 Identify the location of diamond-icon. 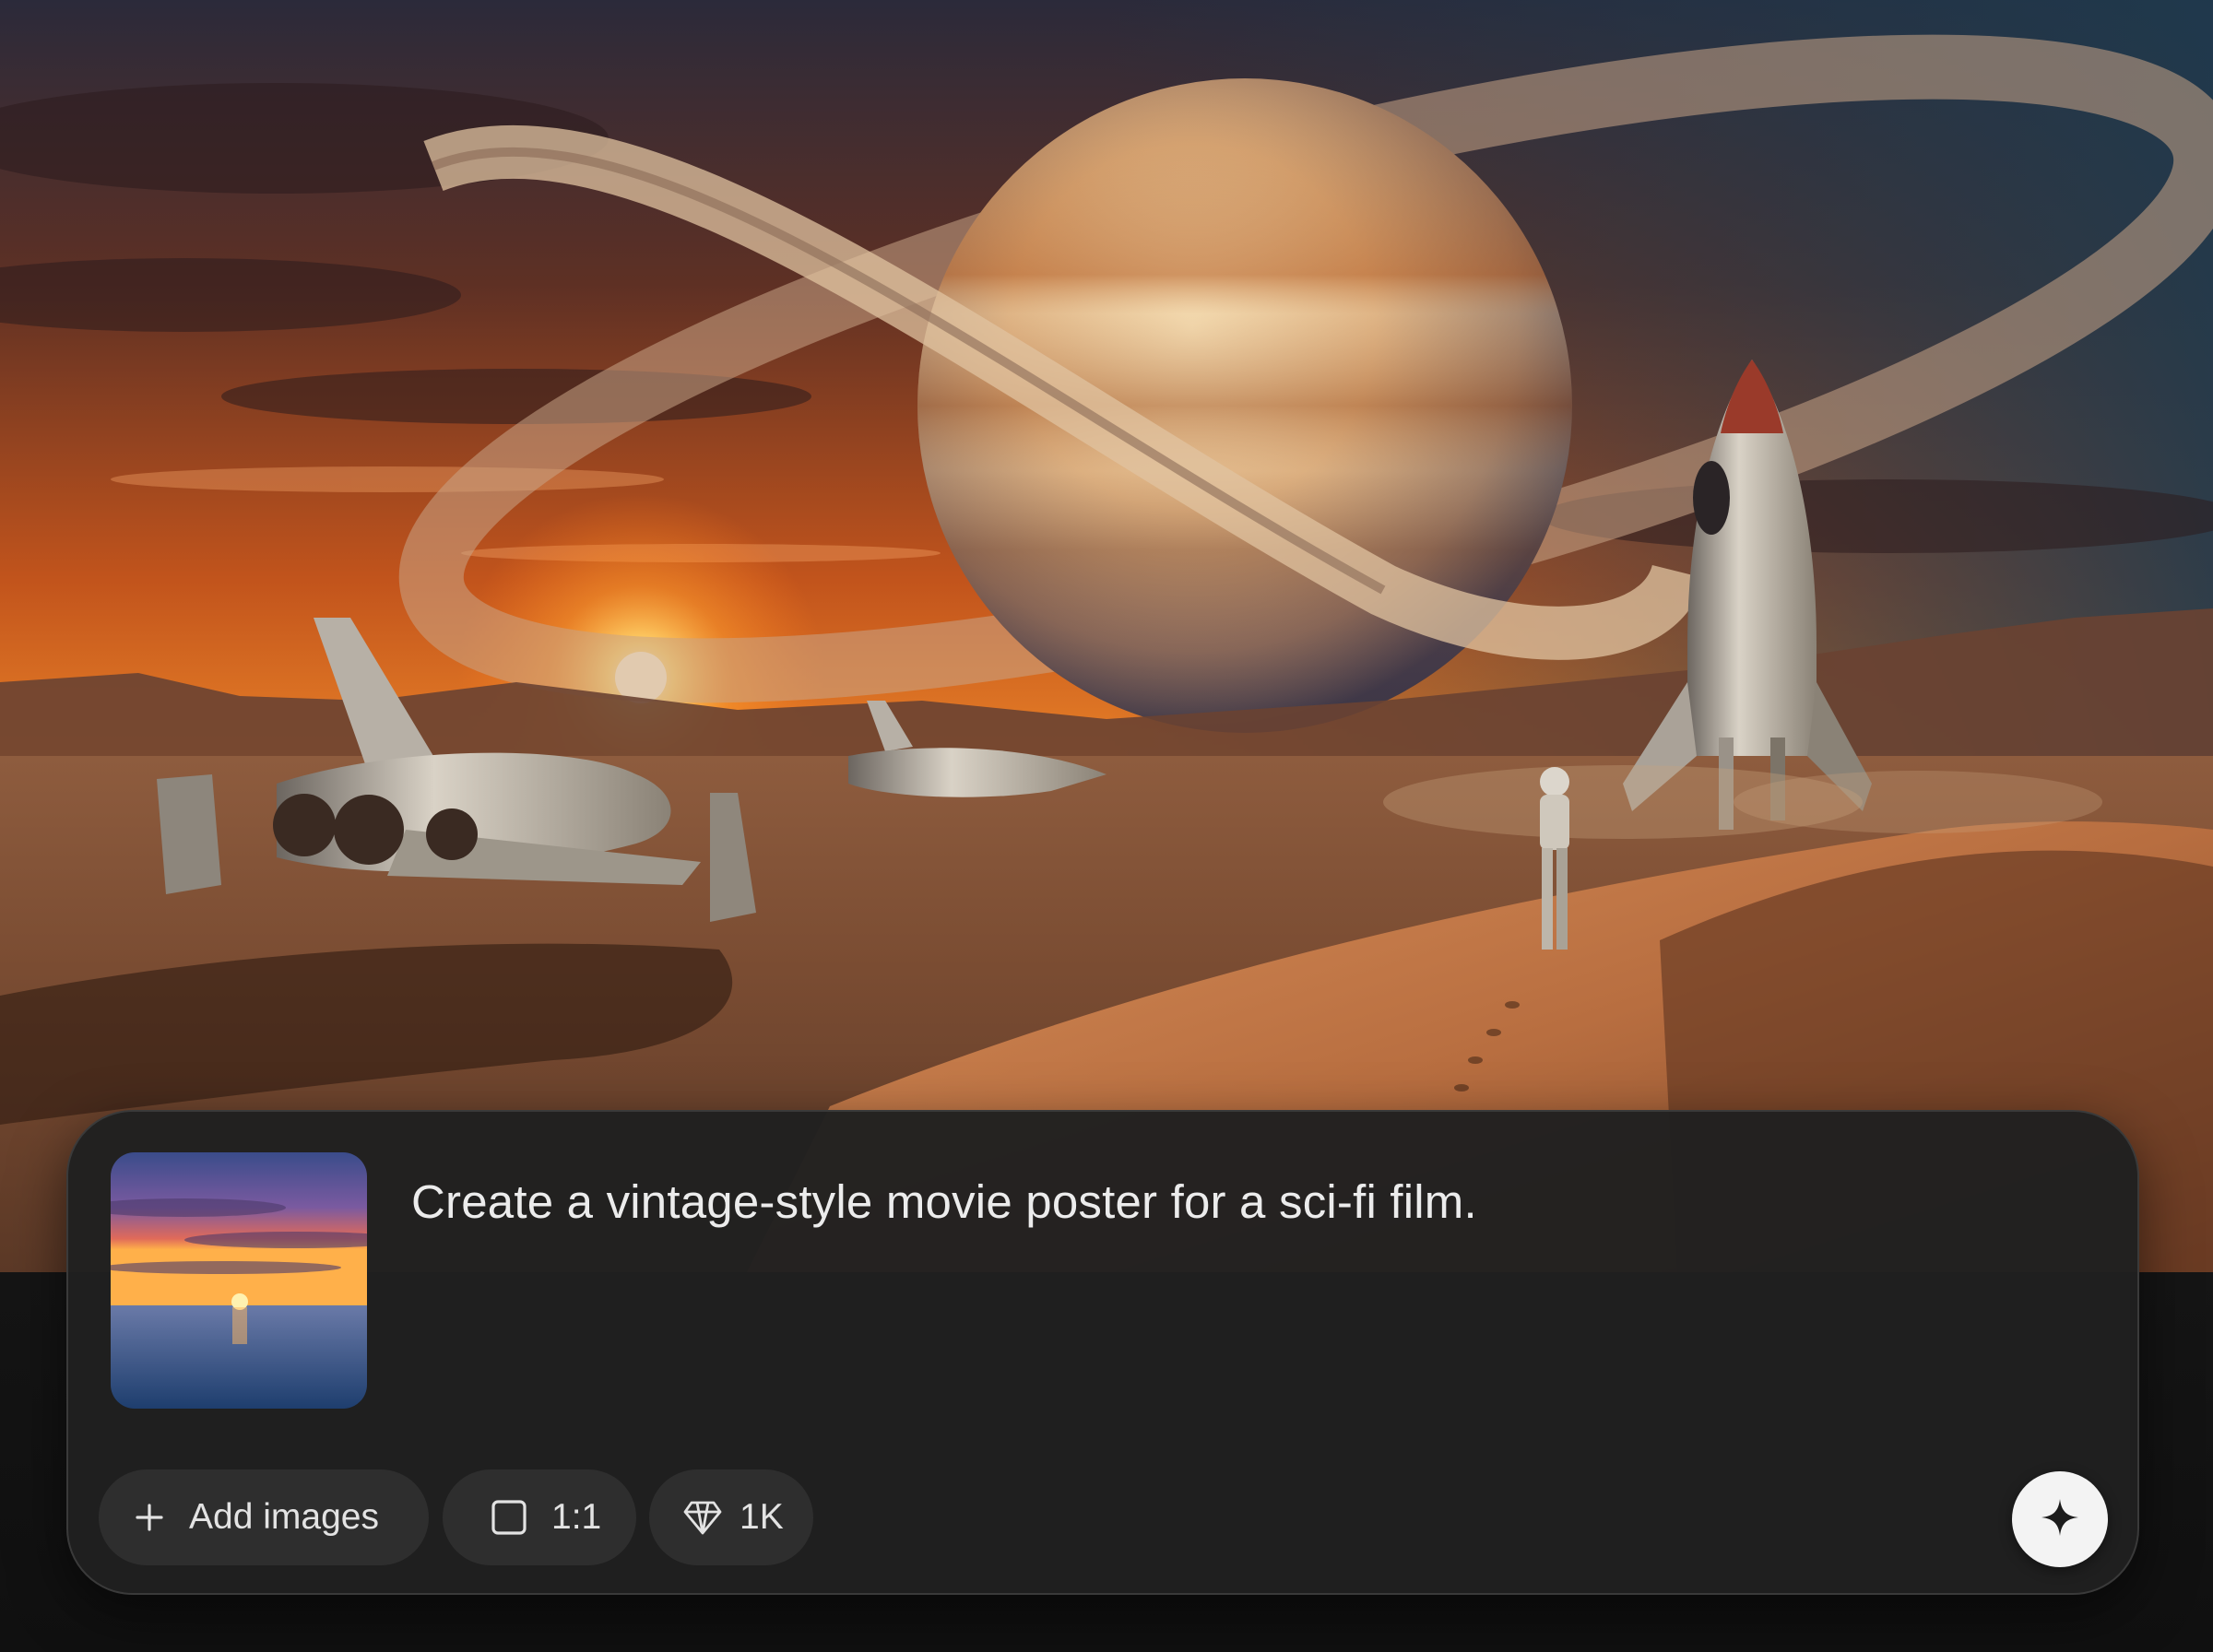
(702, 1517).